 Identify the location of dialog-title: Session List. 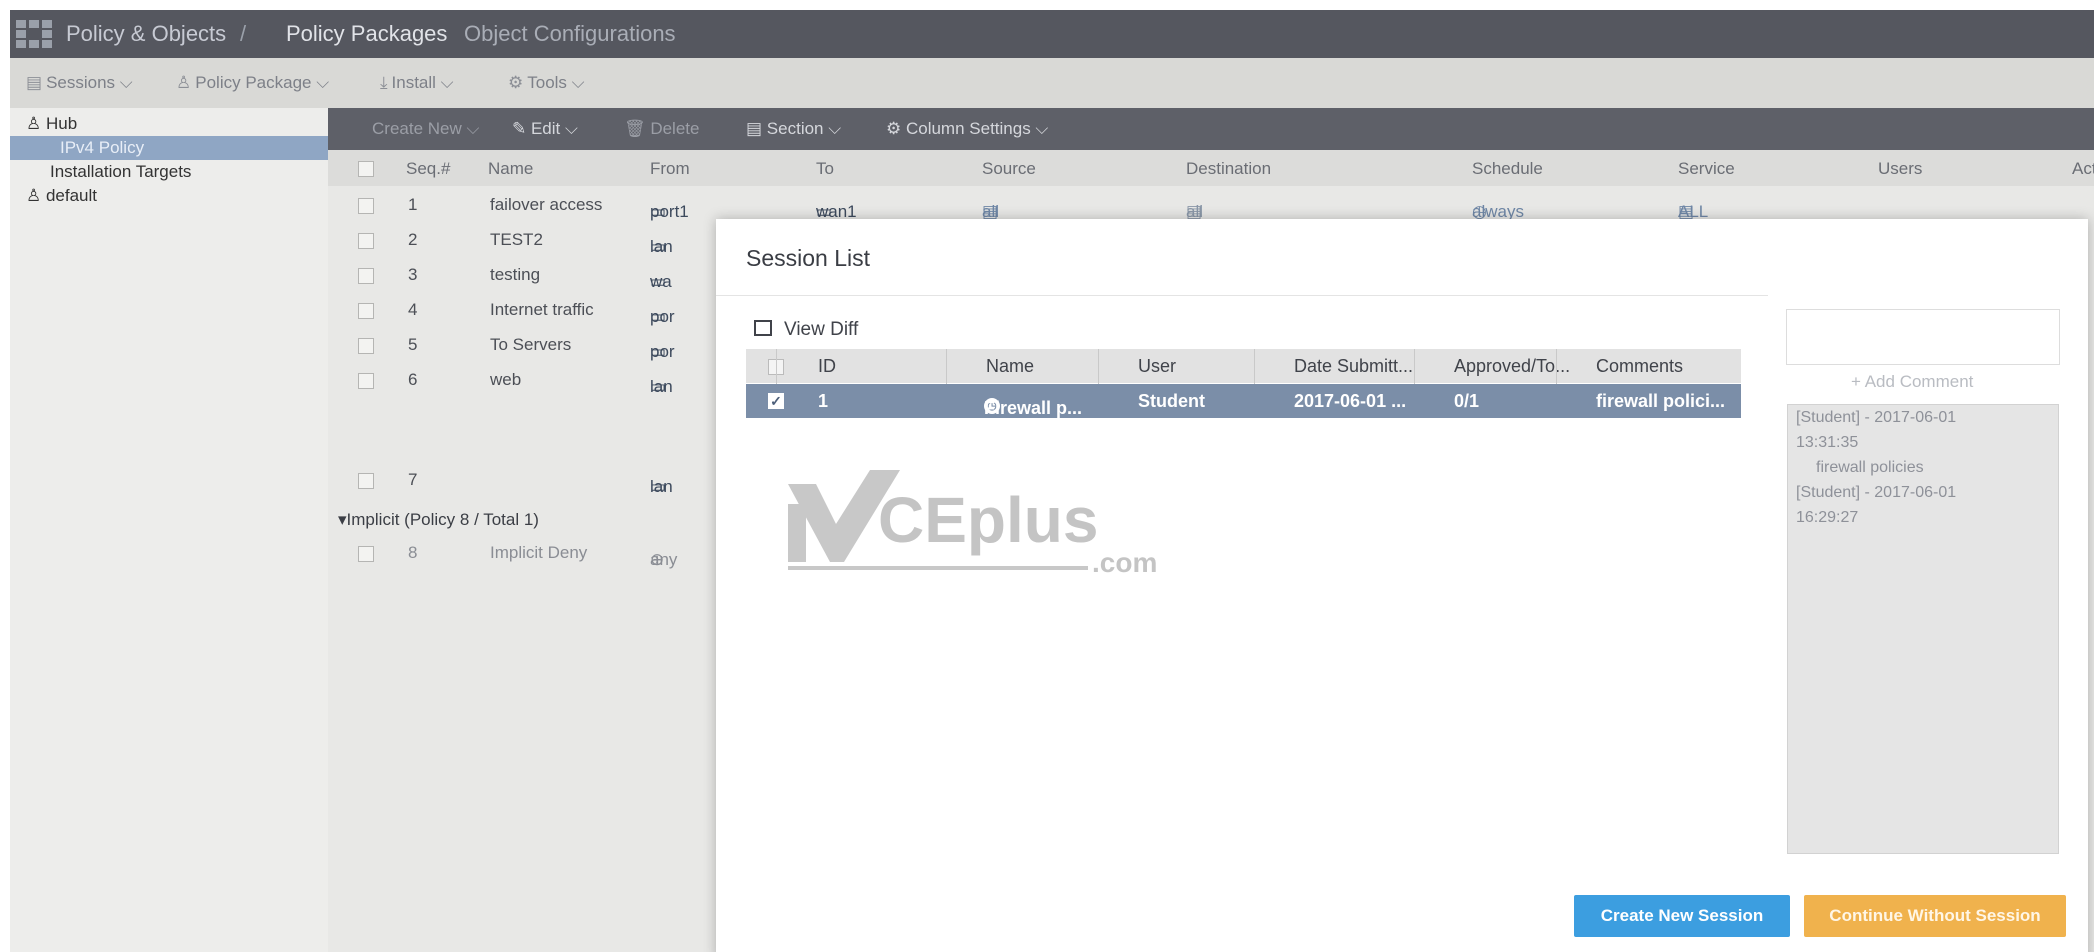
(808, 258).